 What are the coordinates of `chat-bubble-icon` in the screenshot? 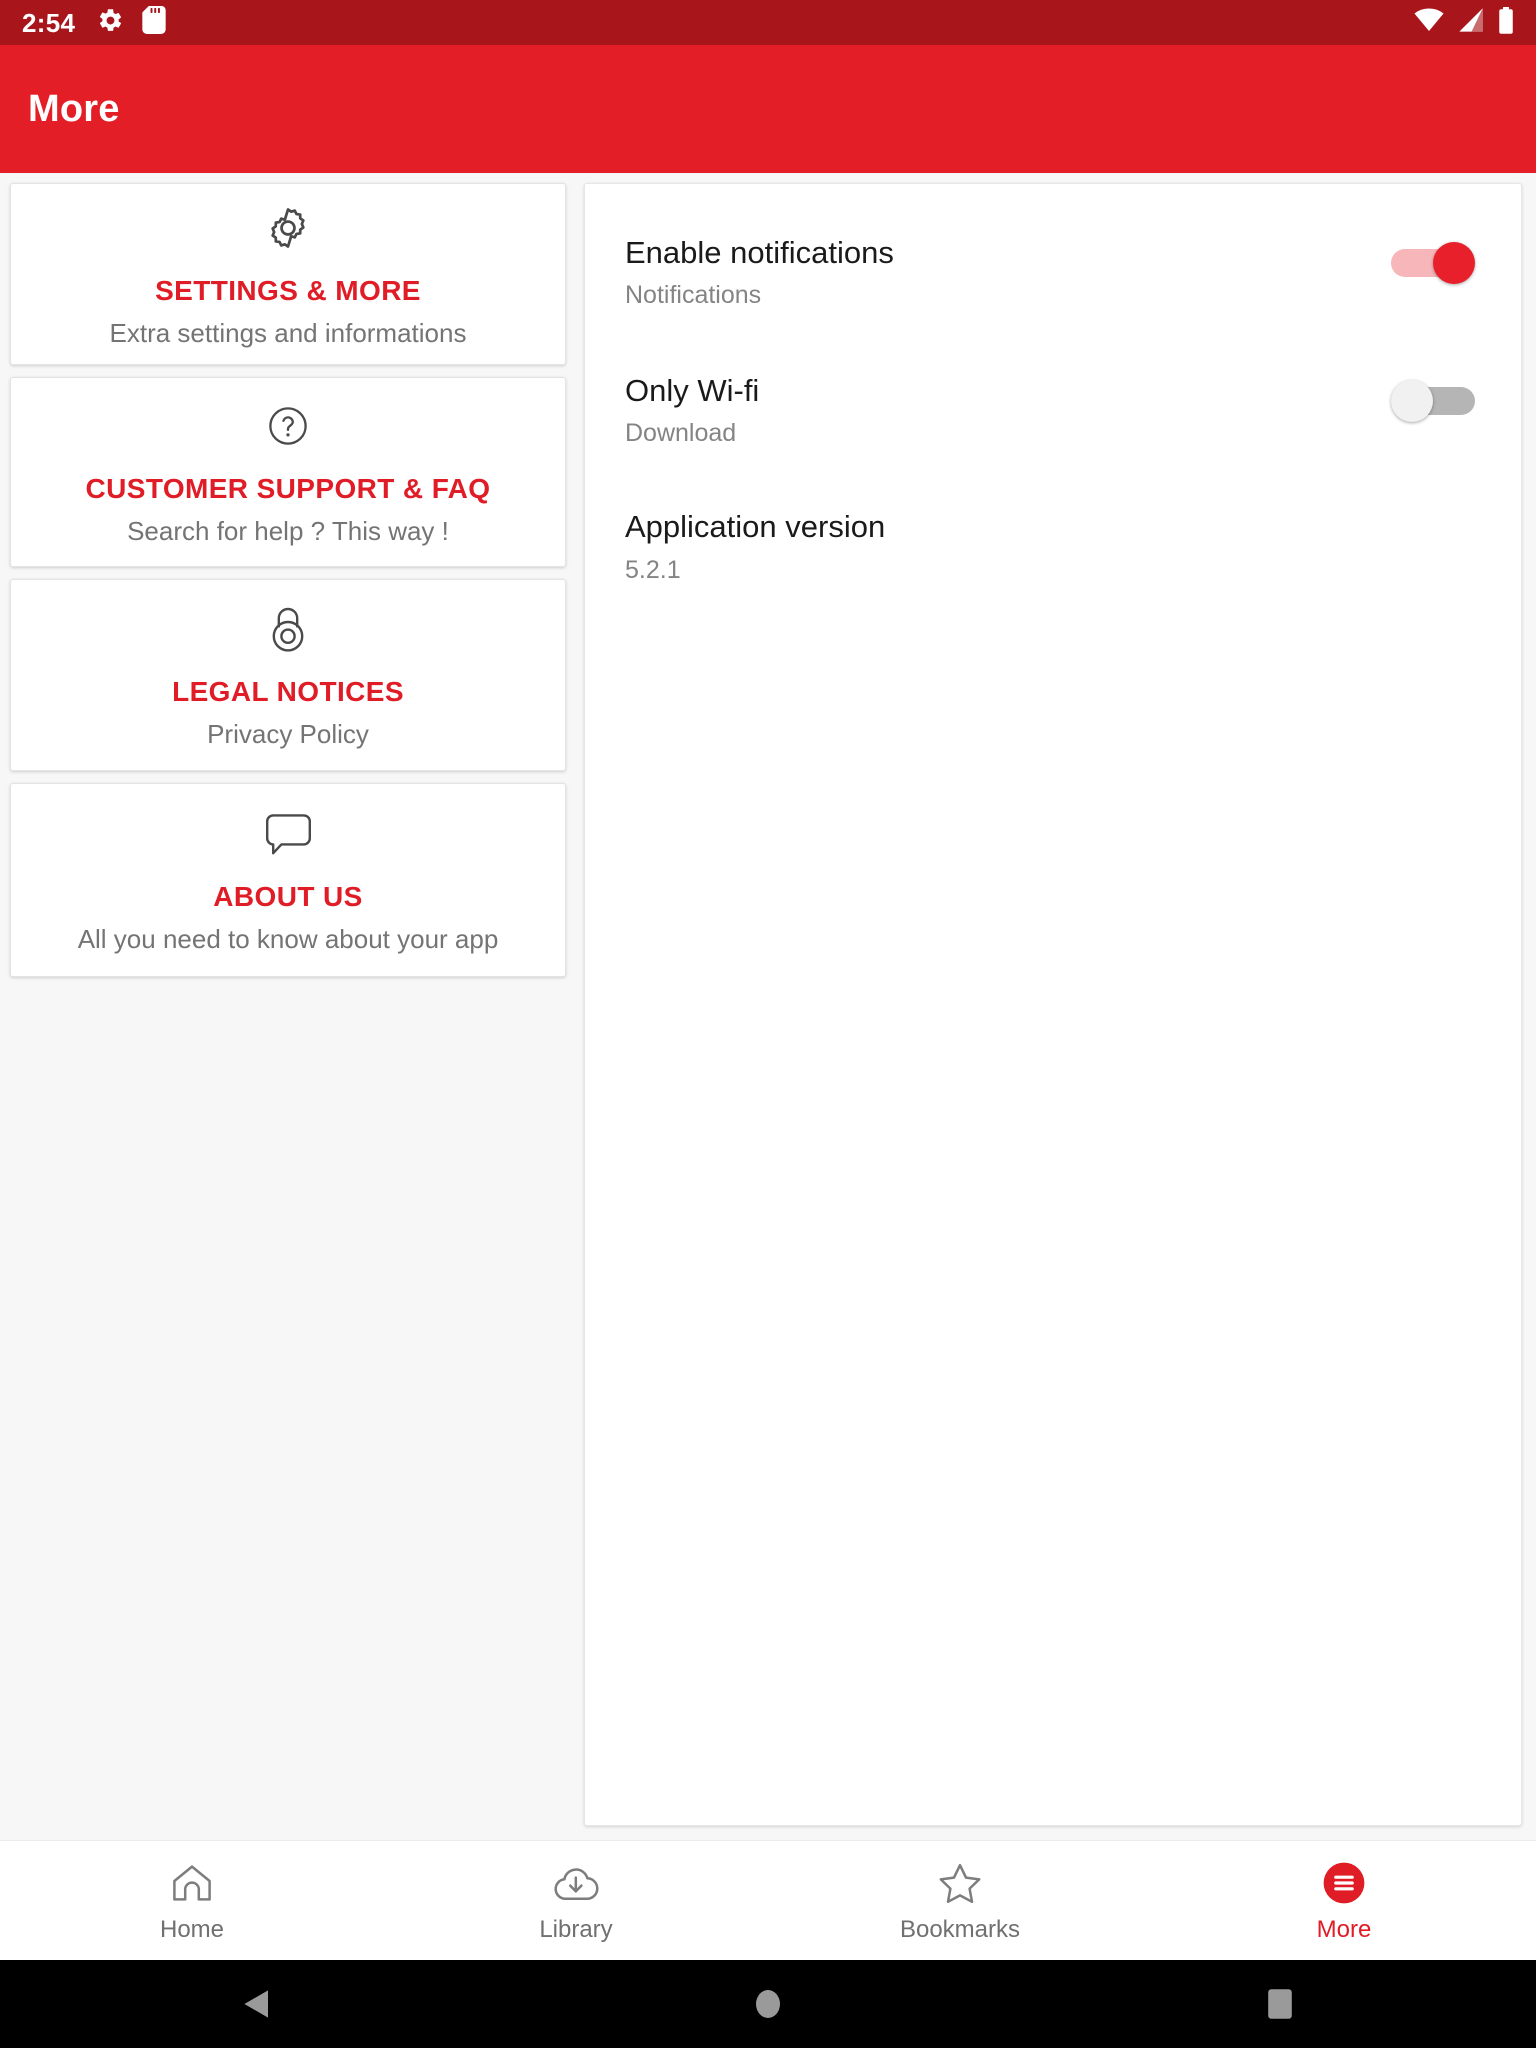 It's located at (288, 834).